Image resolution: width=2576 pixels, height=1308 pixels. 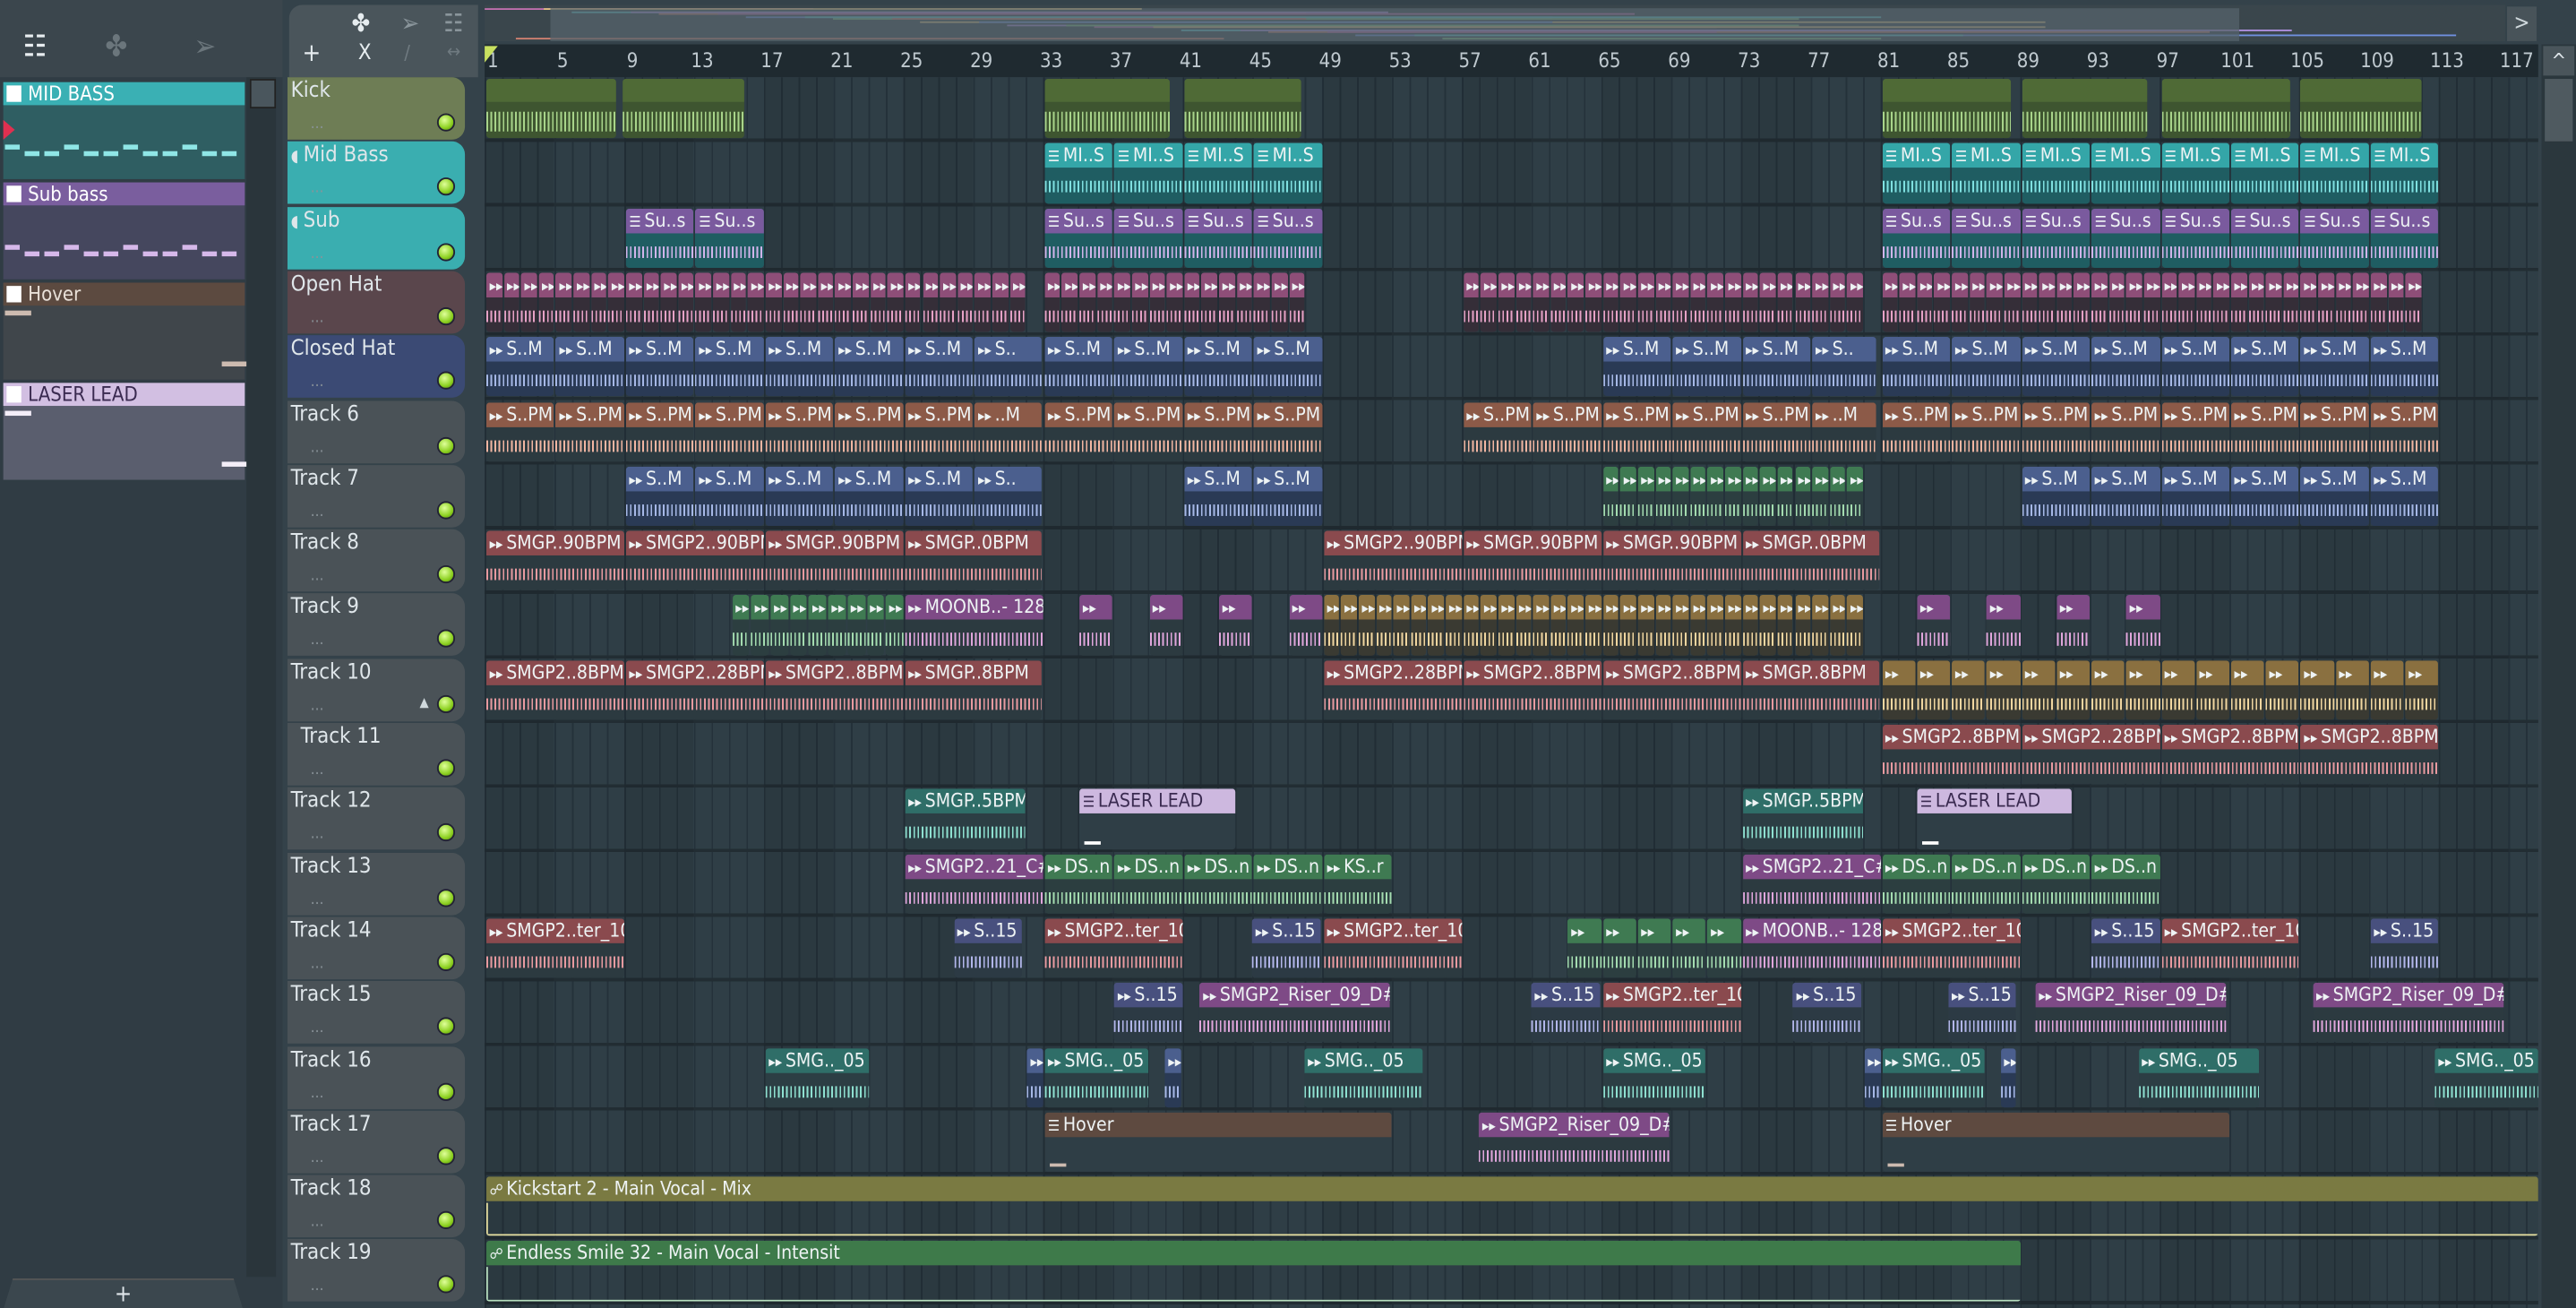 I want to click on playlist-clip: ▸▸ DS..n, so click(x=1148, y=884).